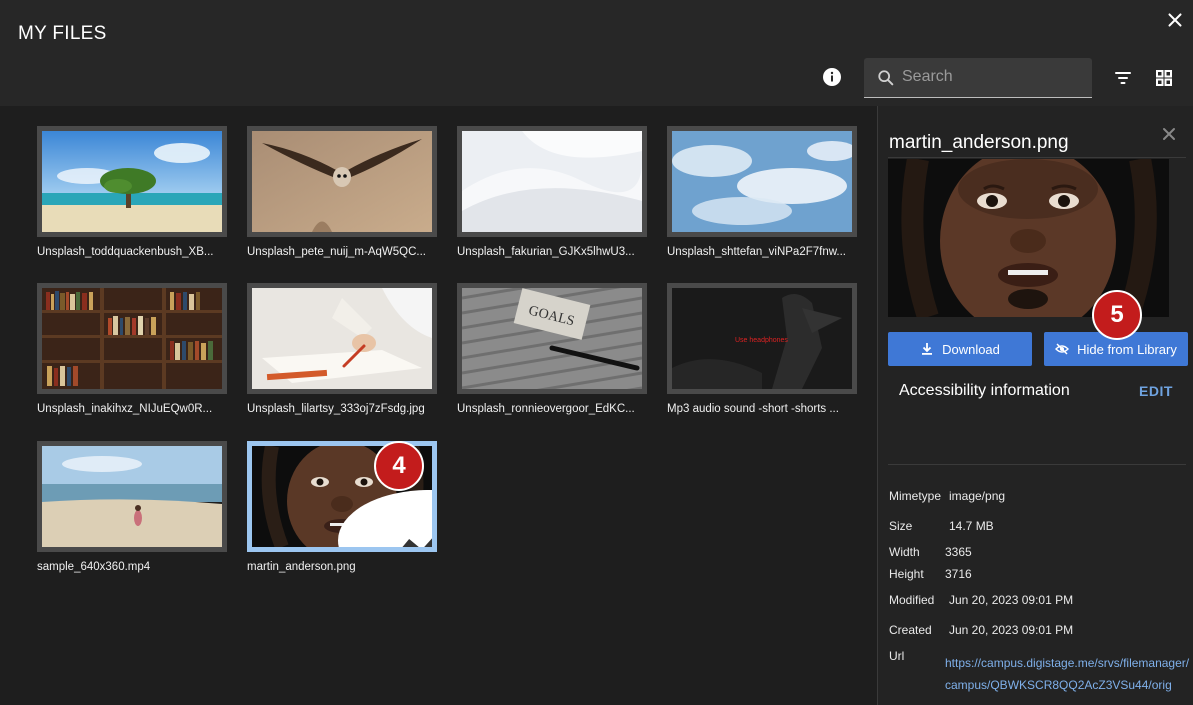 Image resolution: width=1193 pixels, height=705 pixels. What do you see at coordinates (552, 338) in the screenshot?
I see `file-thumbnail: GOALS` at bounding box center [552, 338].